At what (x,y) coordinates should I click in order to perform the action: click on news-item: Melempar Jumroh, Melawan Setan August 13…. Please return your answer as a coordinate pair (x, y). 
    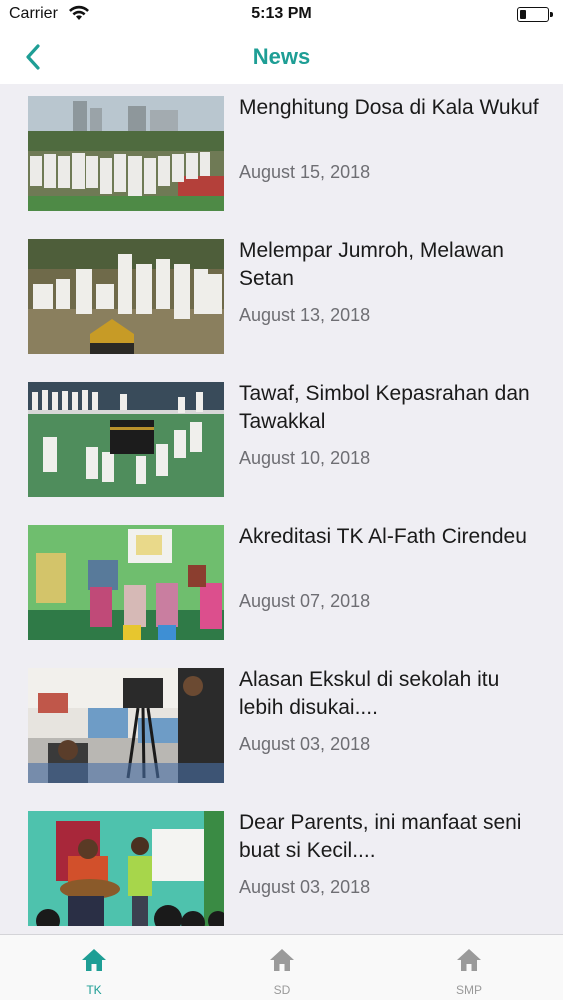
    Looking at the image, I should click on (281, 298).